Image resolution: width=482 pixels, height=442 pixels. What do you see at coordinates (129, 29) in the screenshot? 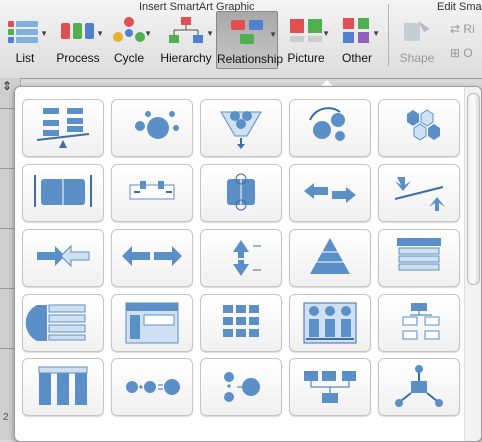
I see `cycle-icon` at bounding box center [129, 29].